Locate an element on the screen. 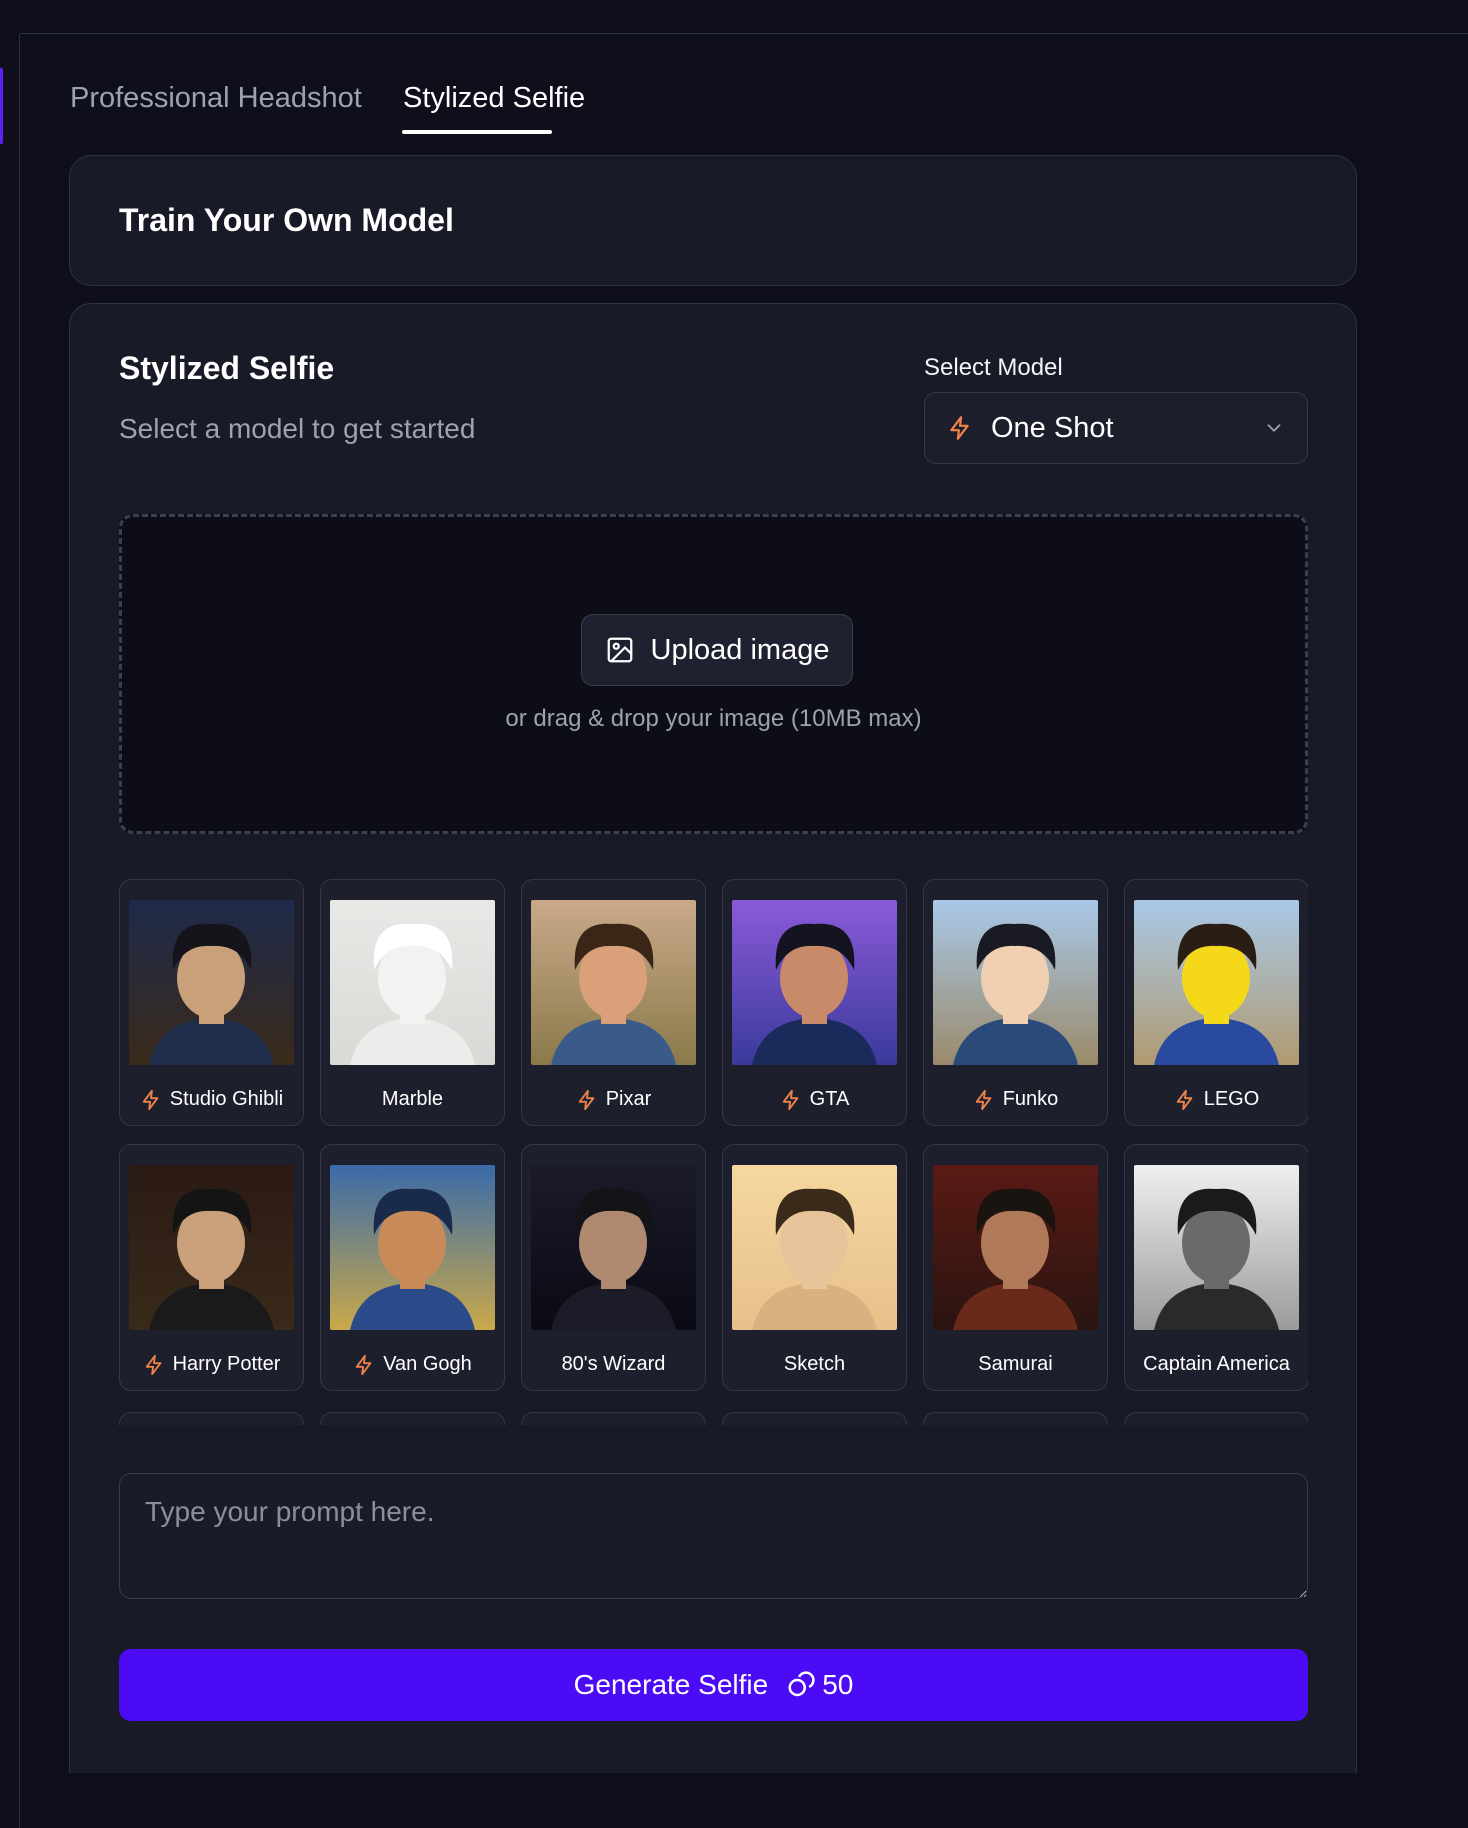  style-label-row: GTA is located at coordinates (814, 1099).